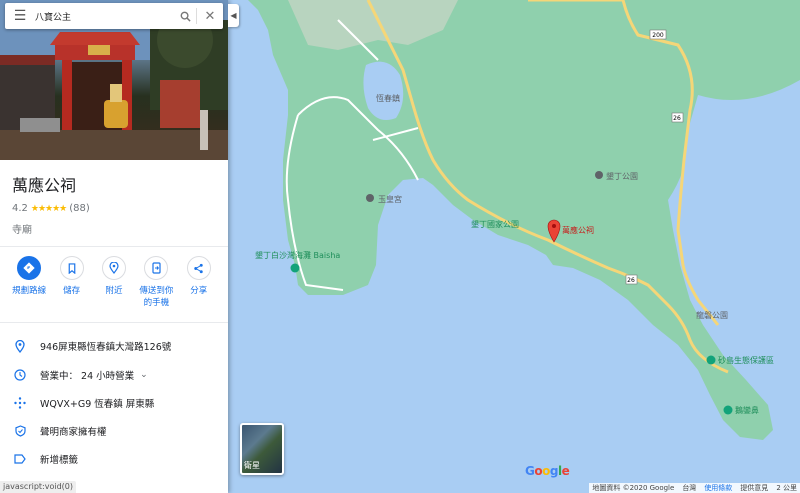 This screenshot has height=493, width=800. I want to click on place-label: 鵝鑾鼻, so click(747, 410).